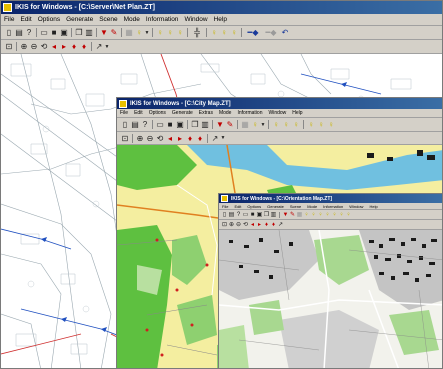 The width and height of the screenshot is (443, 369). Describe the element at coordinates (206, 113) in the screenshot. I see `menu-extras: Extras` at that location.